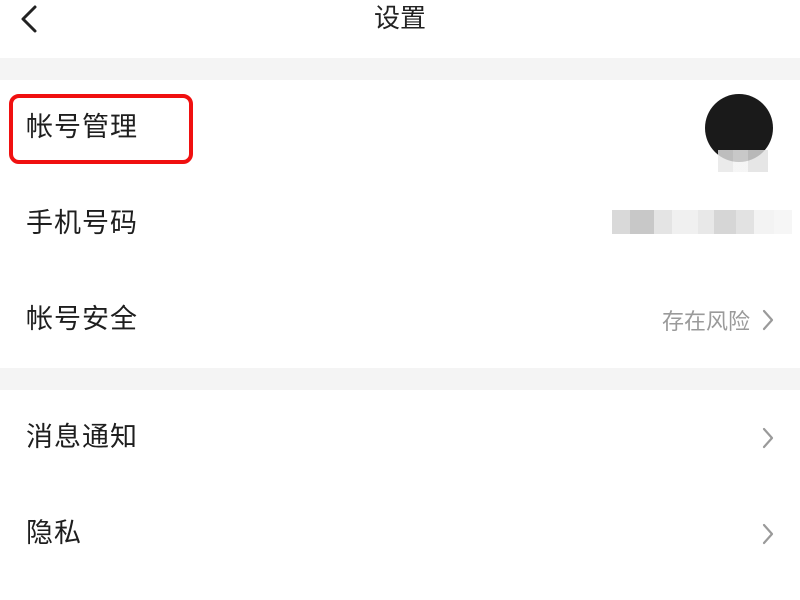  Describe the element at coordinates (705, 322) in the screenshot. I see `risk-status-text: 存在风险` at that location.